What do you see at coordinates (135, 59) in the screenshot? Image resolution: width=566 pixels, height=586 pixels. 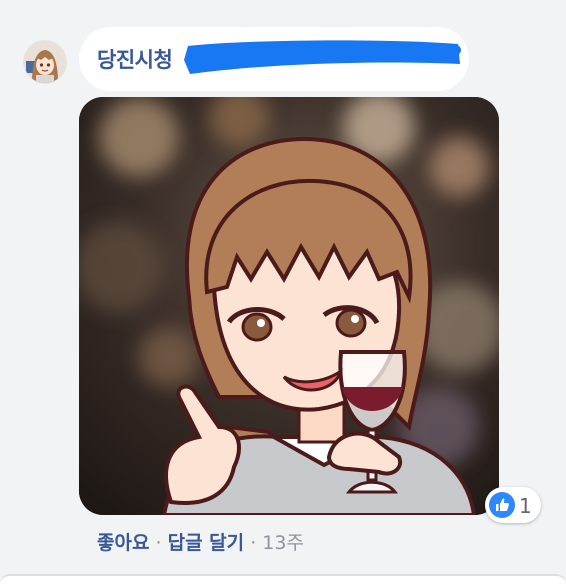 I see `comment-author-name: 당진시청` at bounding box center [135, 59].